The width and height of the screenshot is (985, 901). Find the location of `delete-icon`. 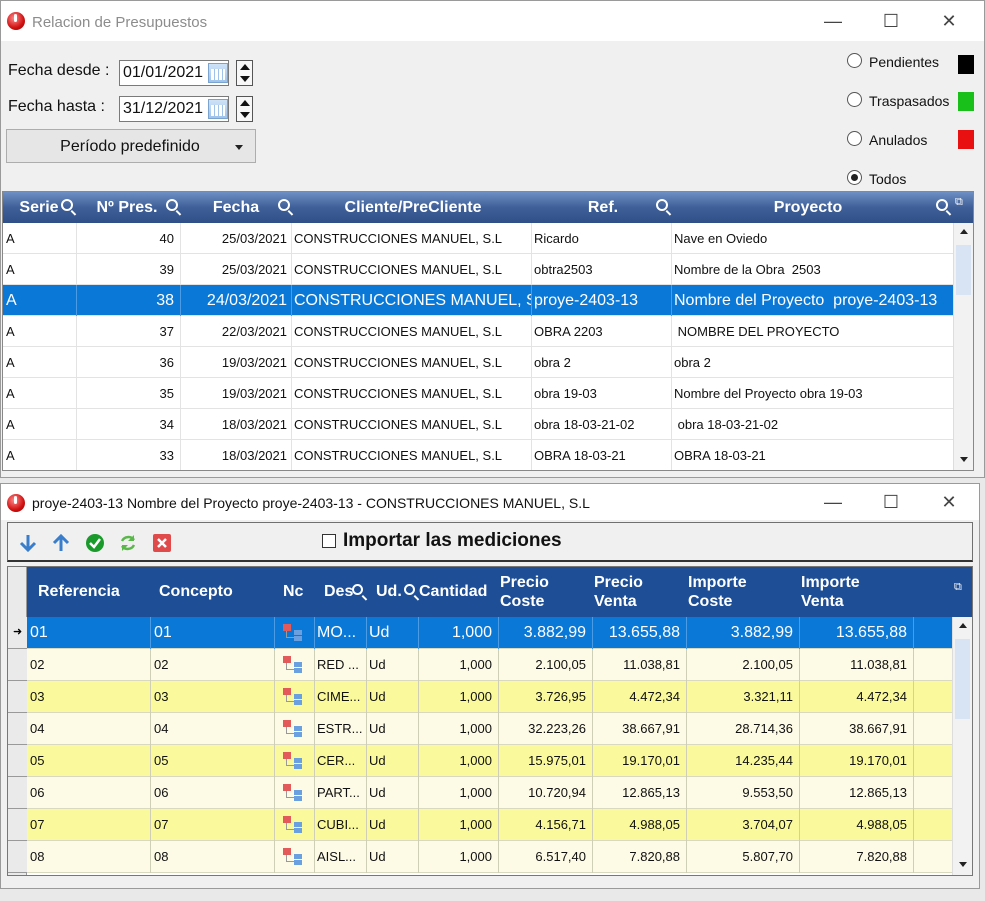

delete-icon is located at coordinates (162, 543).